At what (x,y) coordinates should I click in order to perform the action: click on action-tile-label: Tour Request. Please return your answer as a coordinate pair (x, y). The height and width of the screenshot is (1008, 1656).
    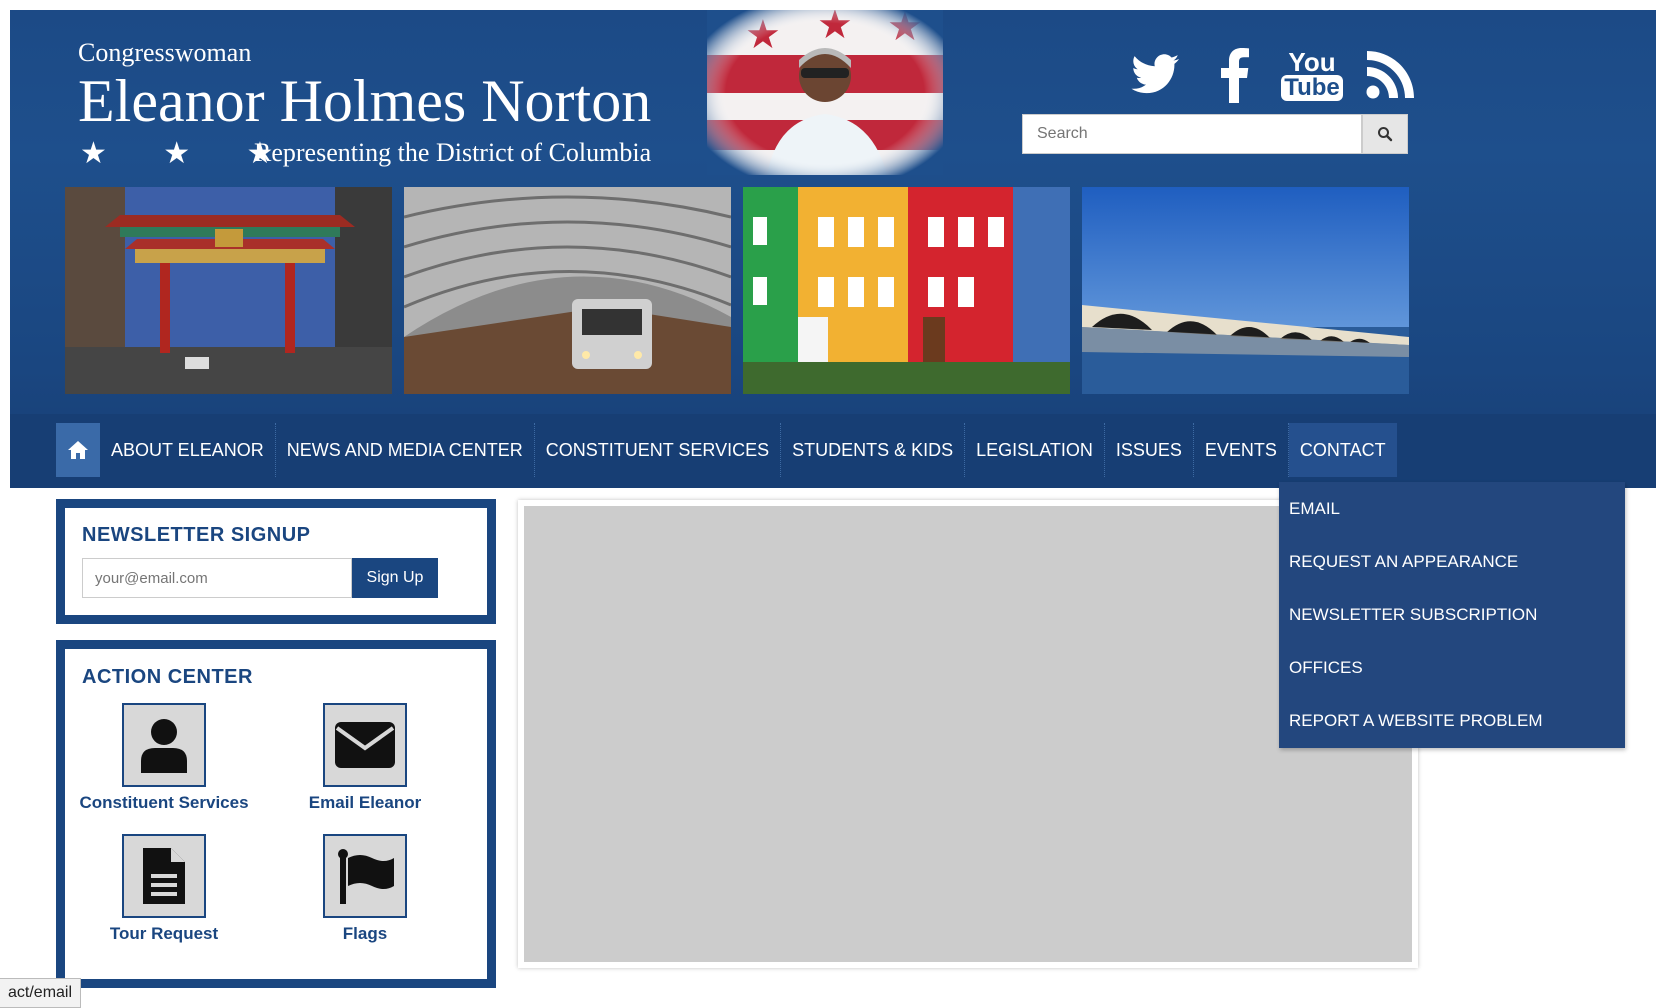
    Looking at the image, I should click on (164, 933).